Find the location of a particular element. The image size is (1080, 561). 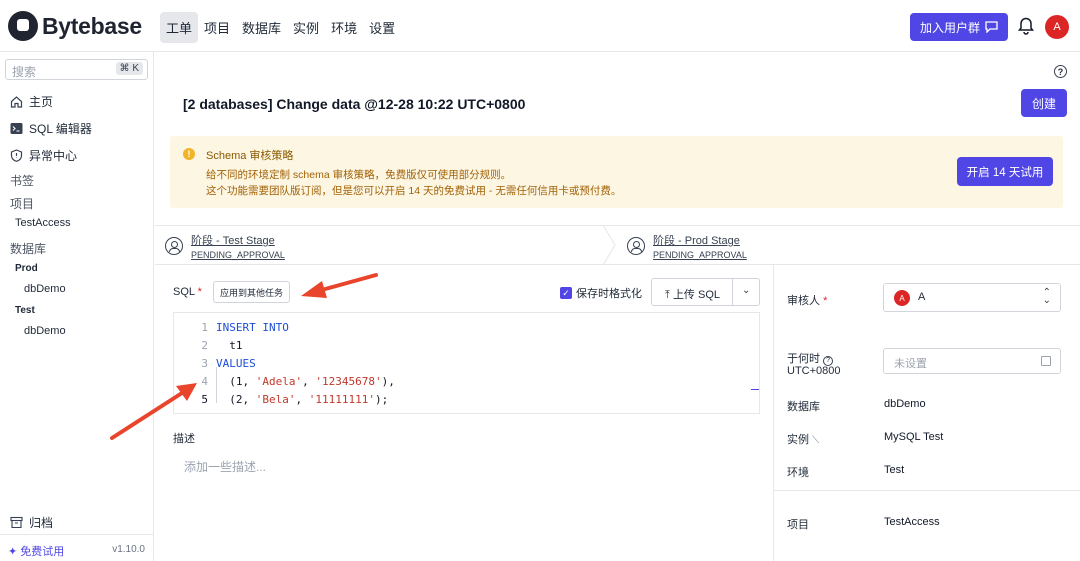

help-icon: ? is located at coordinates (1060, 71).